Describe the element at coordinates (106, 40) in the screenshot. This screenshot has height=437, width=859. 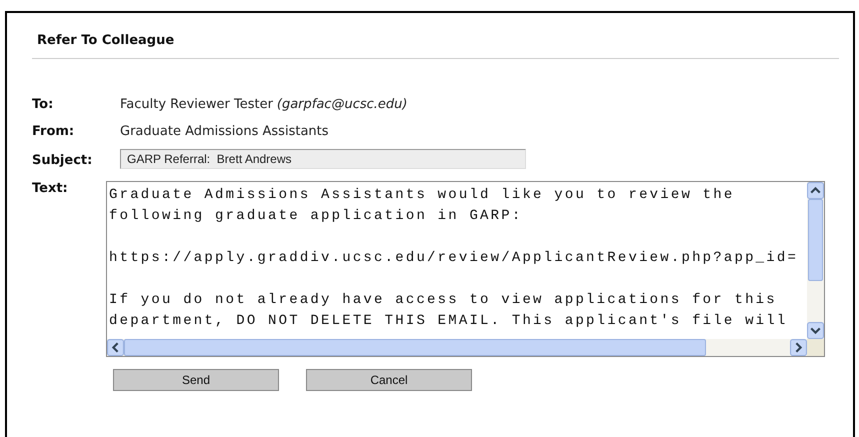
I see `dialog-title: Refer To Colleague` at that location.